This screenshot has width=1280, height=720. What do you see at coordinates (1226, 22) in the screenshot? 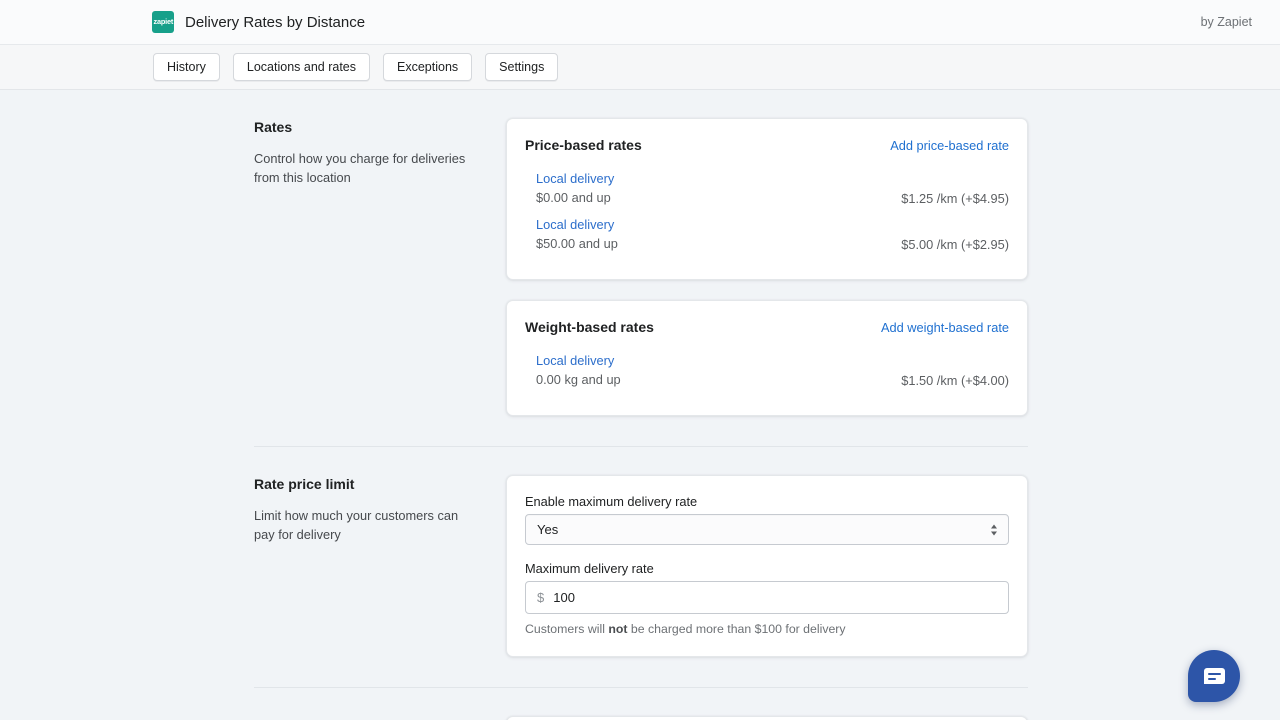
I see `app-byline: by Zapiet` at bounding box center [1226, 22].